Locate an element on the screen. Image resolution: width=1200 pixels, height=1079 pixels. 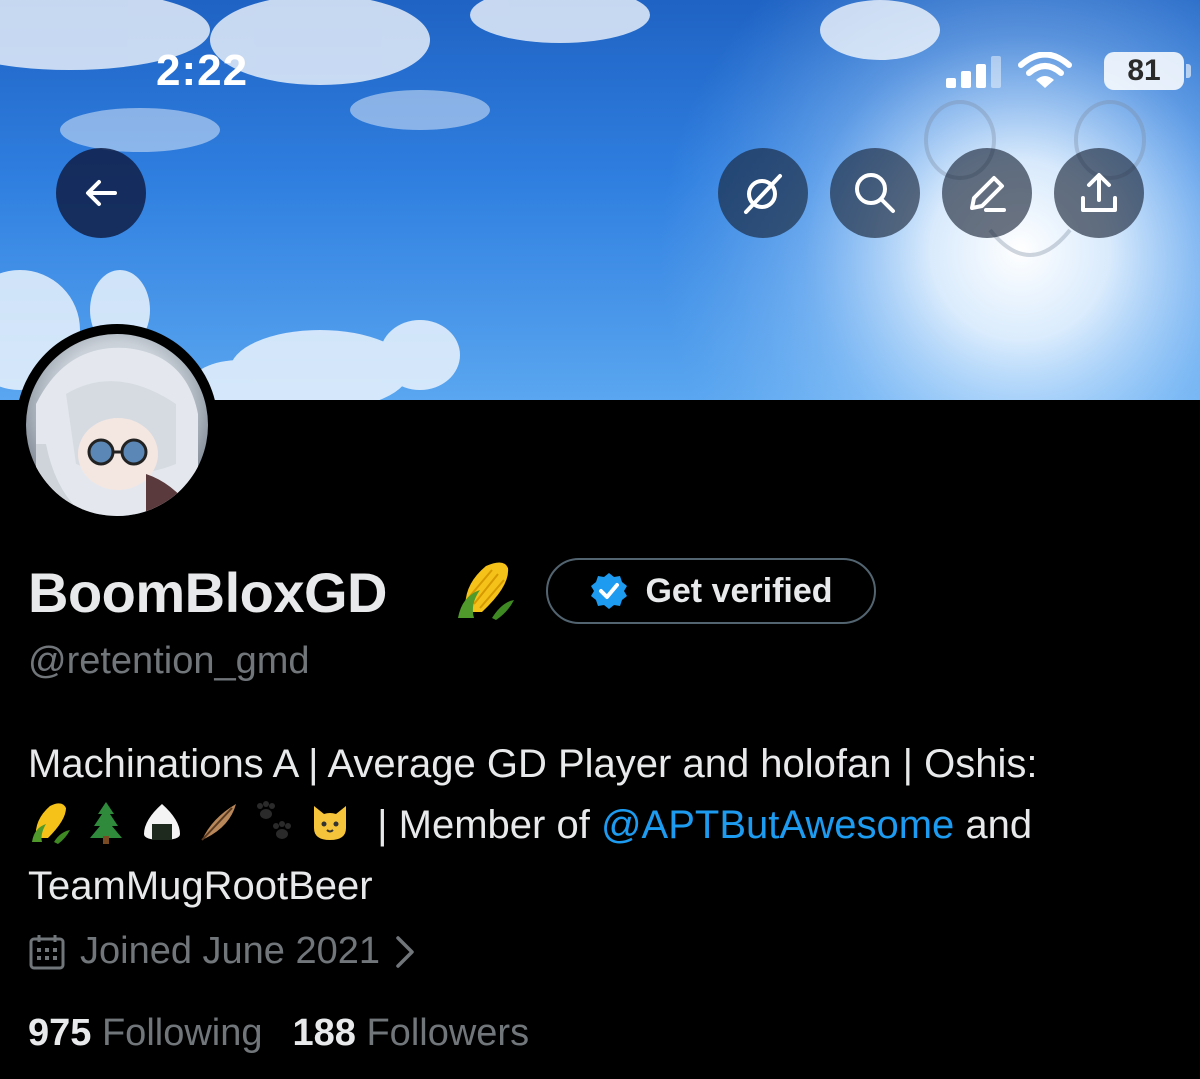
follow-stats: 975 Following 188 Followers is located at coordinates (278, 1033).